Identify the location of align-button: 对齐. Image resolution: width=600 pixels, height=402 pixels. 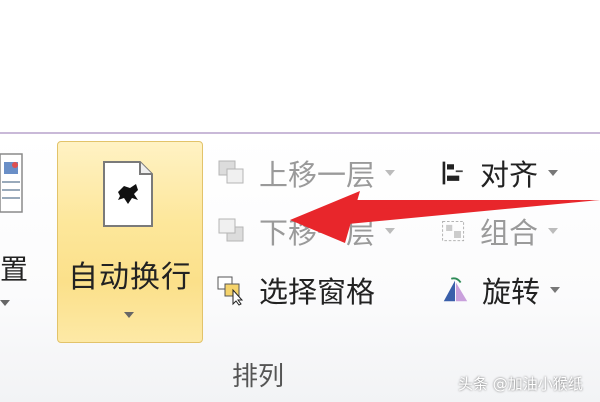
(499, 173).